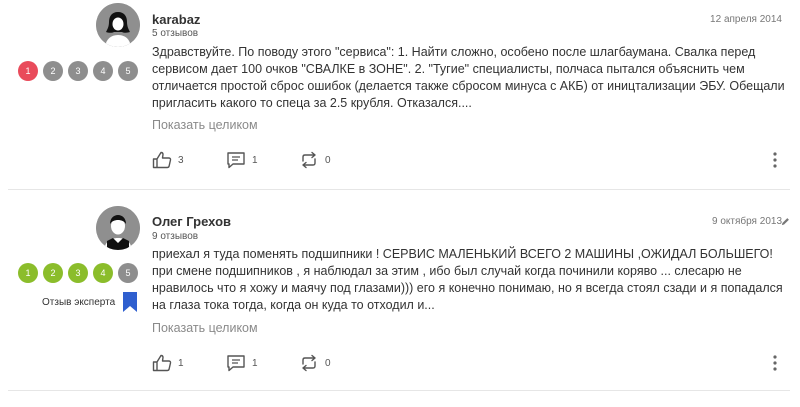 This screenshot has width=800, height=407. What do you see at coordinates (175, 33) in the screenshot?
I see `author-review-count: 5 отзывов` at bounding box center [175, 33].